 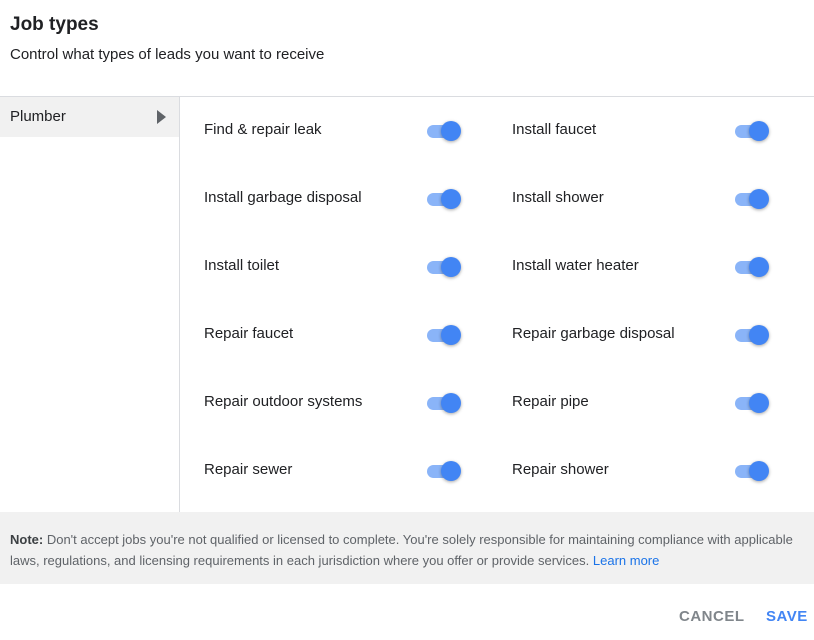 I want to click on job-type-label: Install water heater, so click(x=575, y=265).